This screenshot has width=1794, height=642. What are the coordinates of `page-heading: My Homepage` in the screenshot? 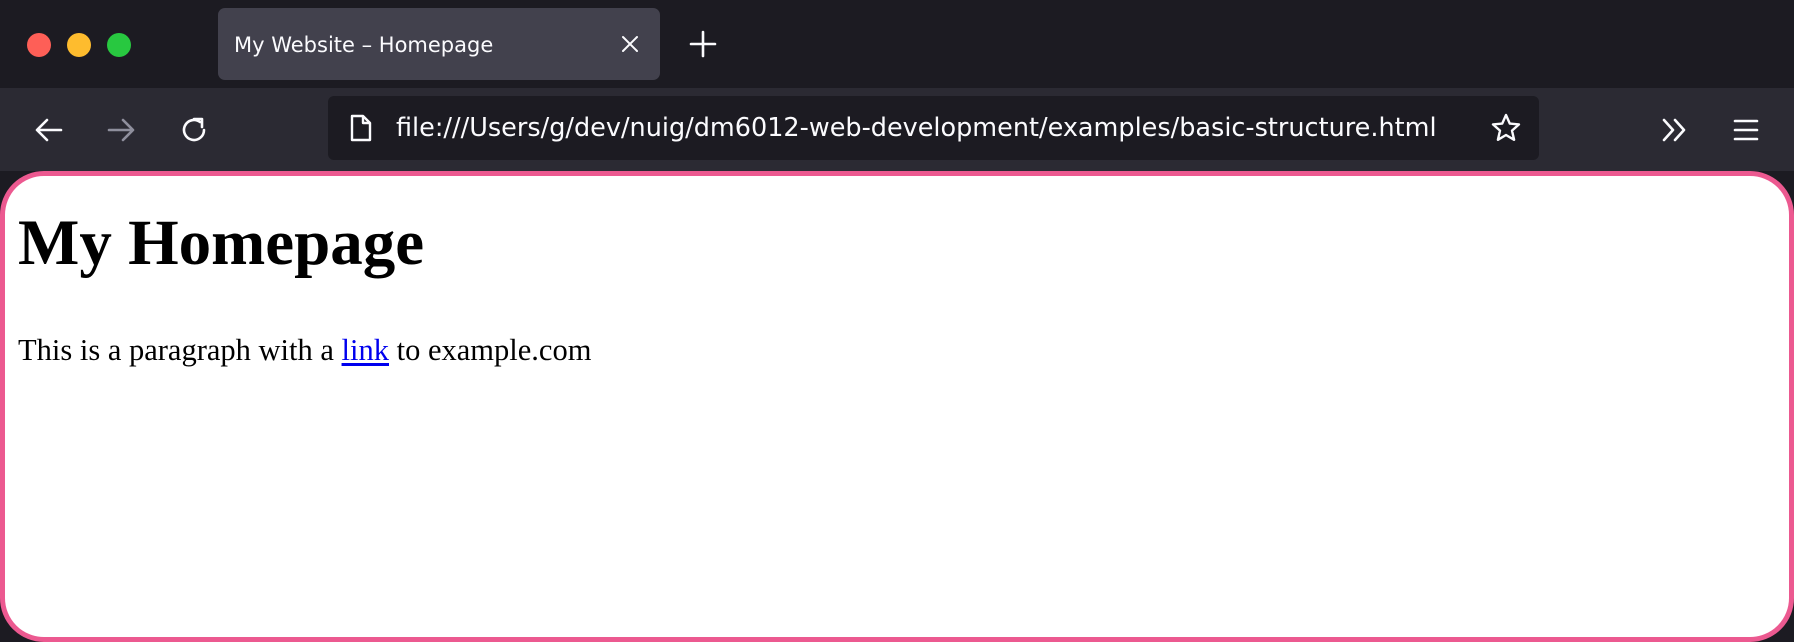 It's located at (221, 243).